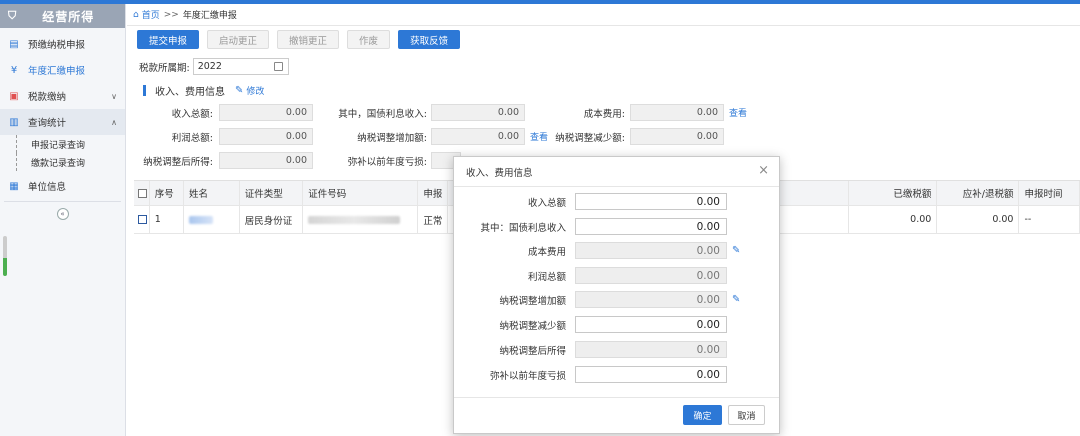  What do you see at coordinates (167, 193) in the screenshot?
I see `header-no: 序号` at bounding box center [167, 193].